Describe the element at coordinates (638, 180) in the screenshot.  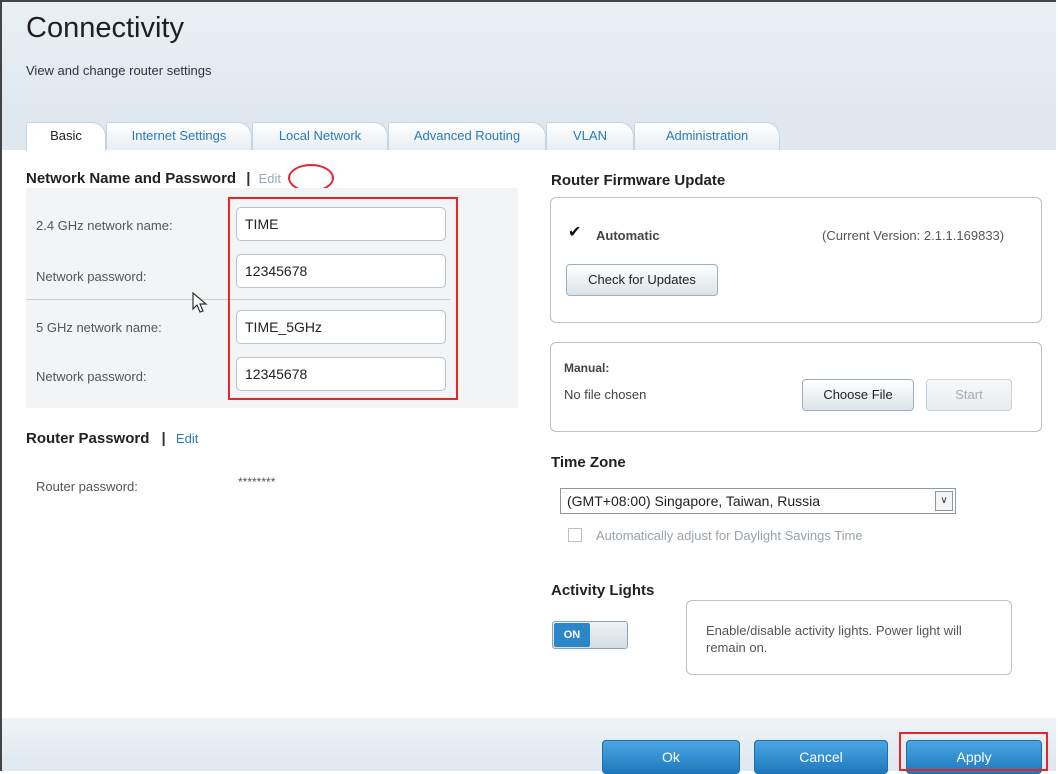
I see `firmware-section-title: Router Firmware Update` at that location.